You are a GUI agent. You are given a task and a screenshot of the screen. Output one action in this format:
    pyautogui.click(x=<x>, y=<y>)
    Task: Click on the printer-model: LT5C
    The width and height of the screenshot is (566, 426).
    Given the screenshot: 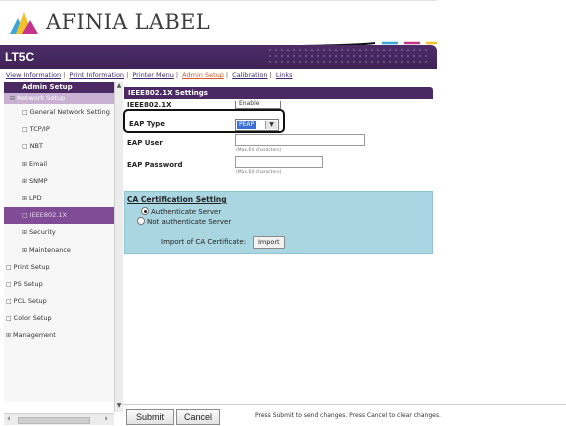 What is the action you would take?
    pyautogui.click(x=20, y=57)
    